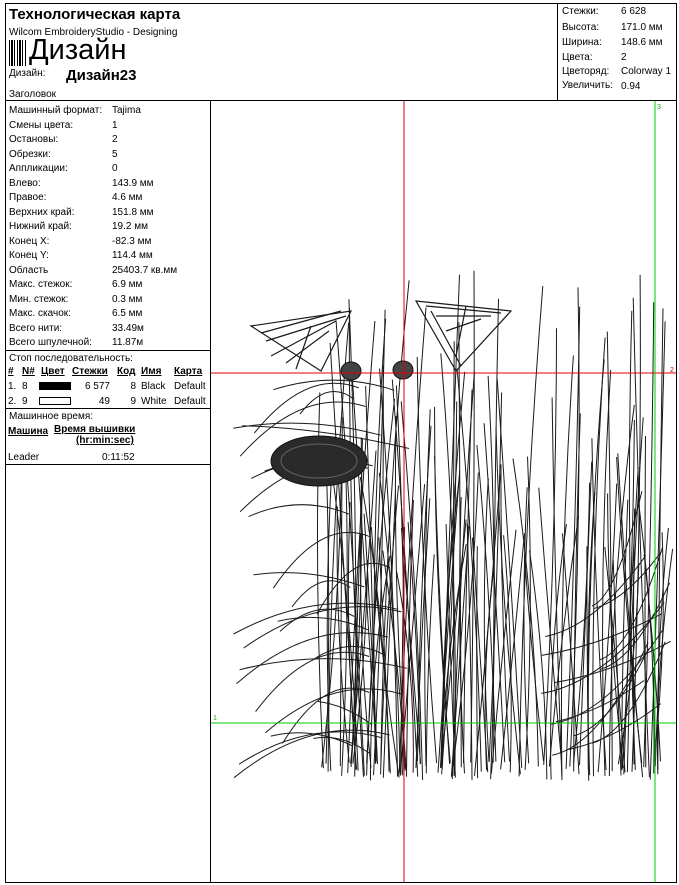 The height and width of the screenshot is (885, 679). I want to click on guide-label-top: 3, so click(659, 107).